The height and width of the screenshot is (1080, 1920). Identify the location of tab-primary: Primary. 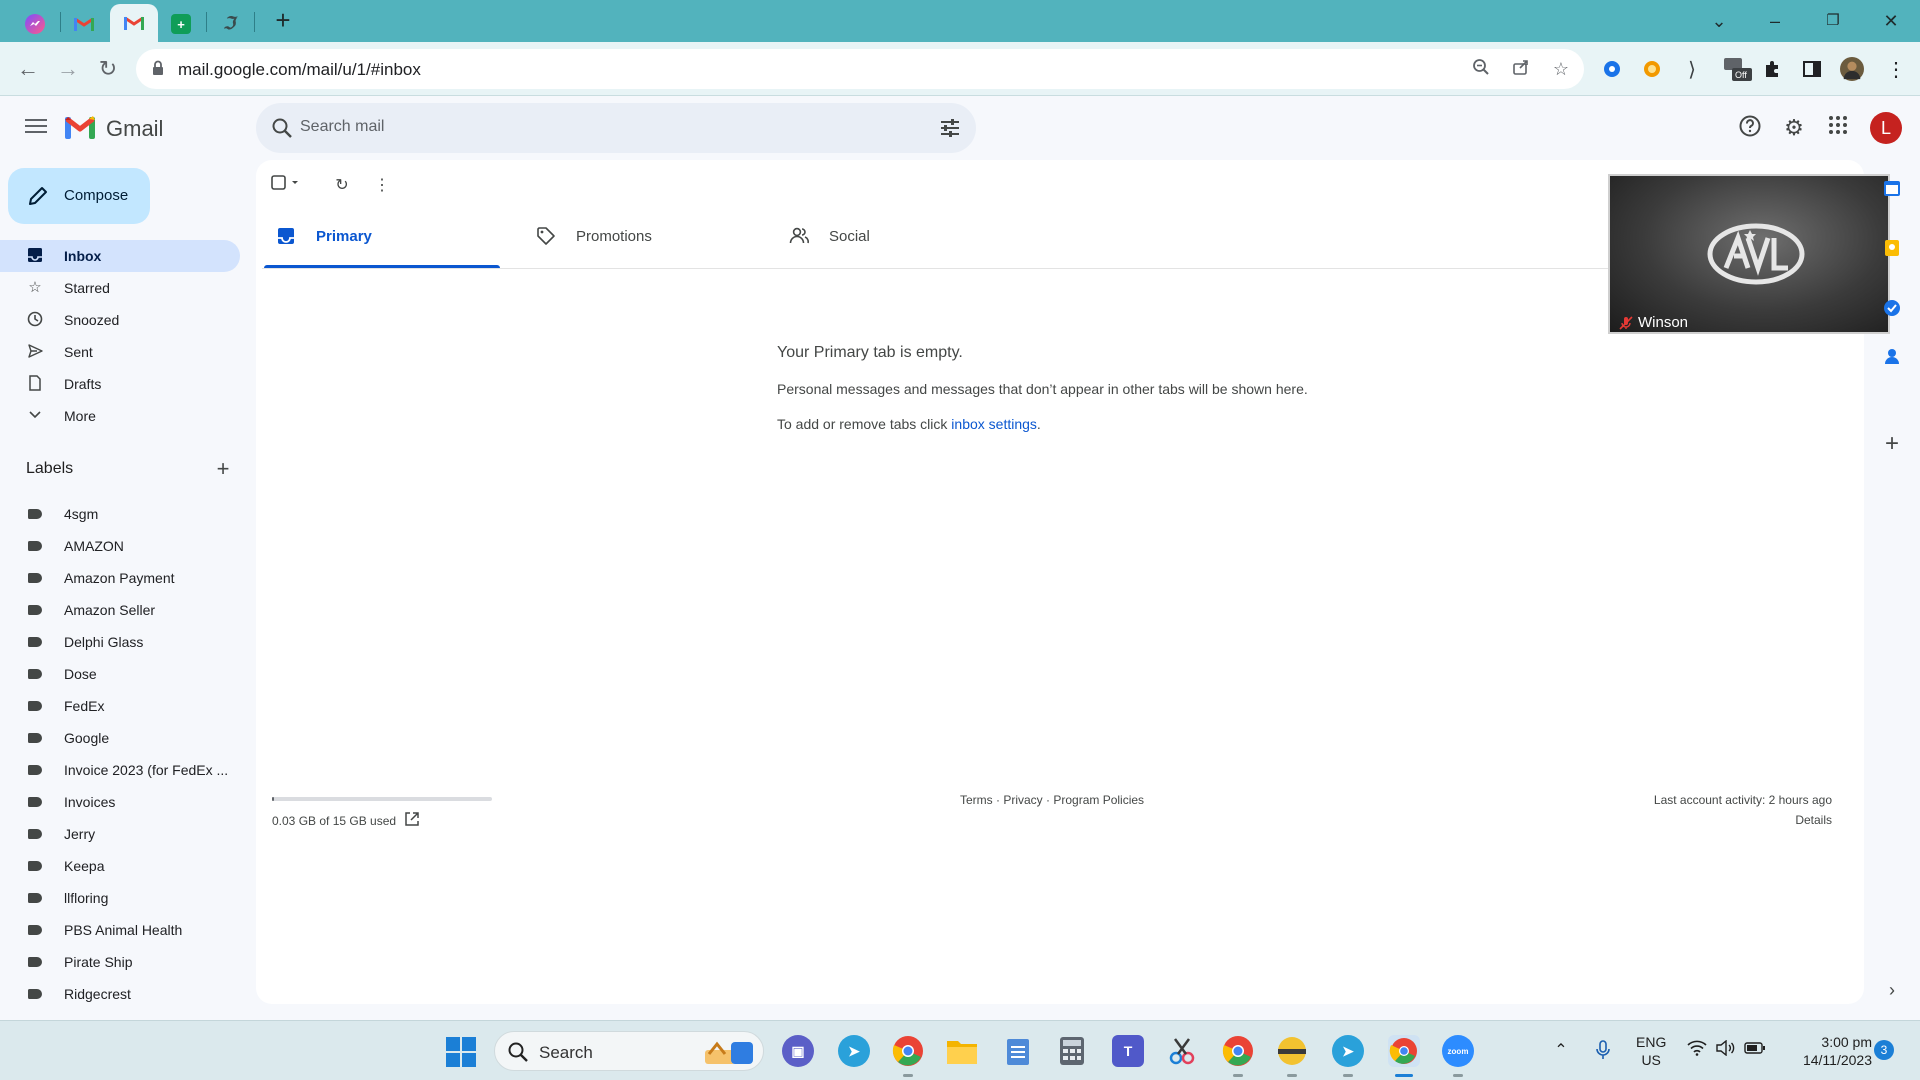
(382, 236).